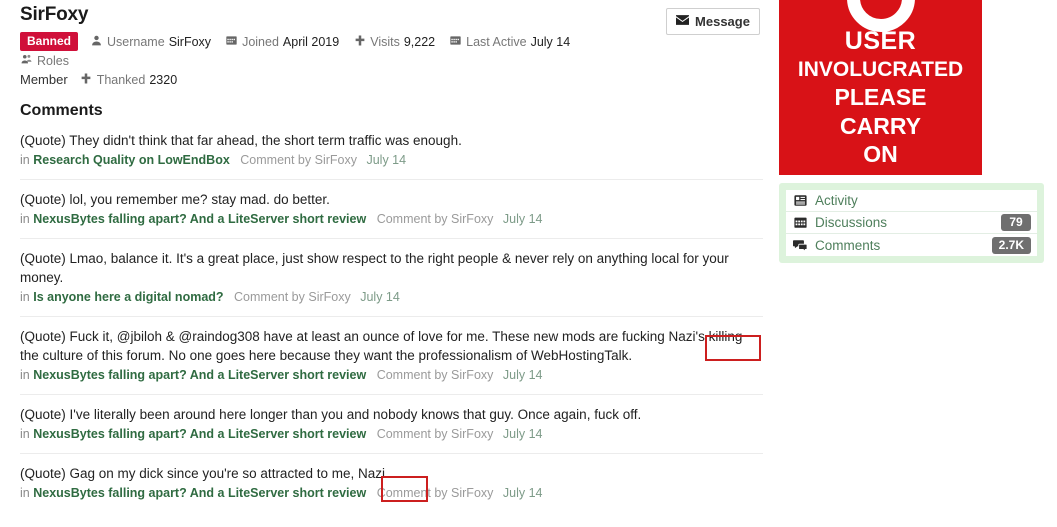  I want to click on message-button: Message, so click(713, 21).